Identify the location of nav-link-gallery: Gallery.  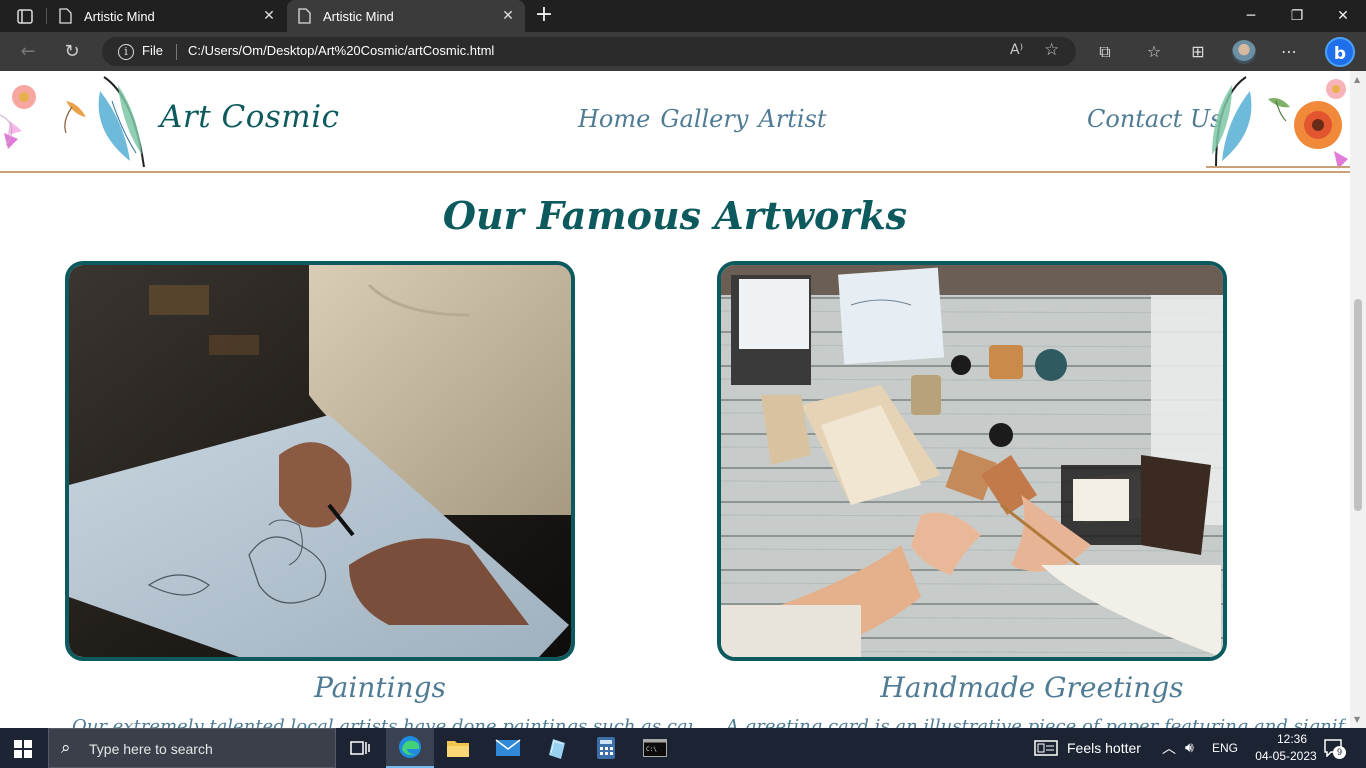
(704, 119).